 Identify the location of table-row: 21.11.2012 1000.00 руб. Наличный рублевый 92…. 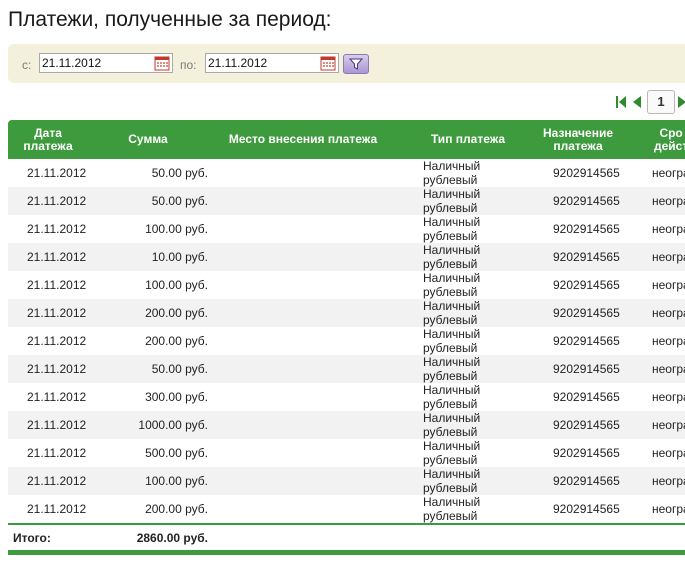
(346, 425).